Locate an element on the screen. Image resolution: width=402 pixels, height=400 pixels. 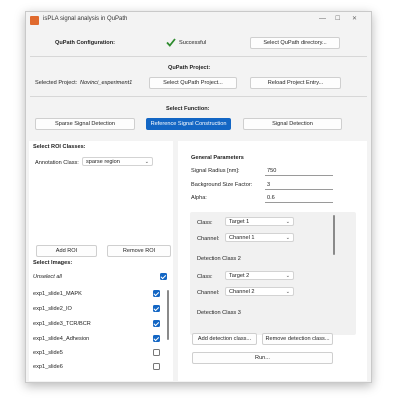
window-title: isPLA signal analysis in QuPath is located at coordinates (85, 19).